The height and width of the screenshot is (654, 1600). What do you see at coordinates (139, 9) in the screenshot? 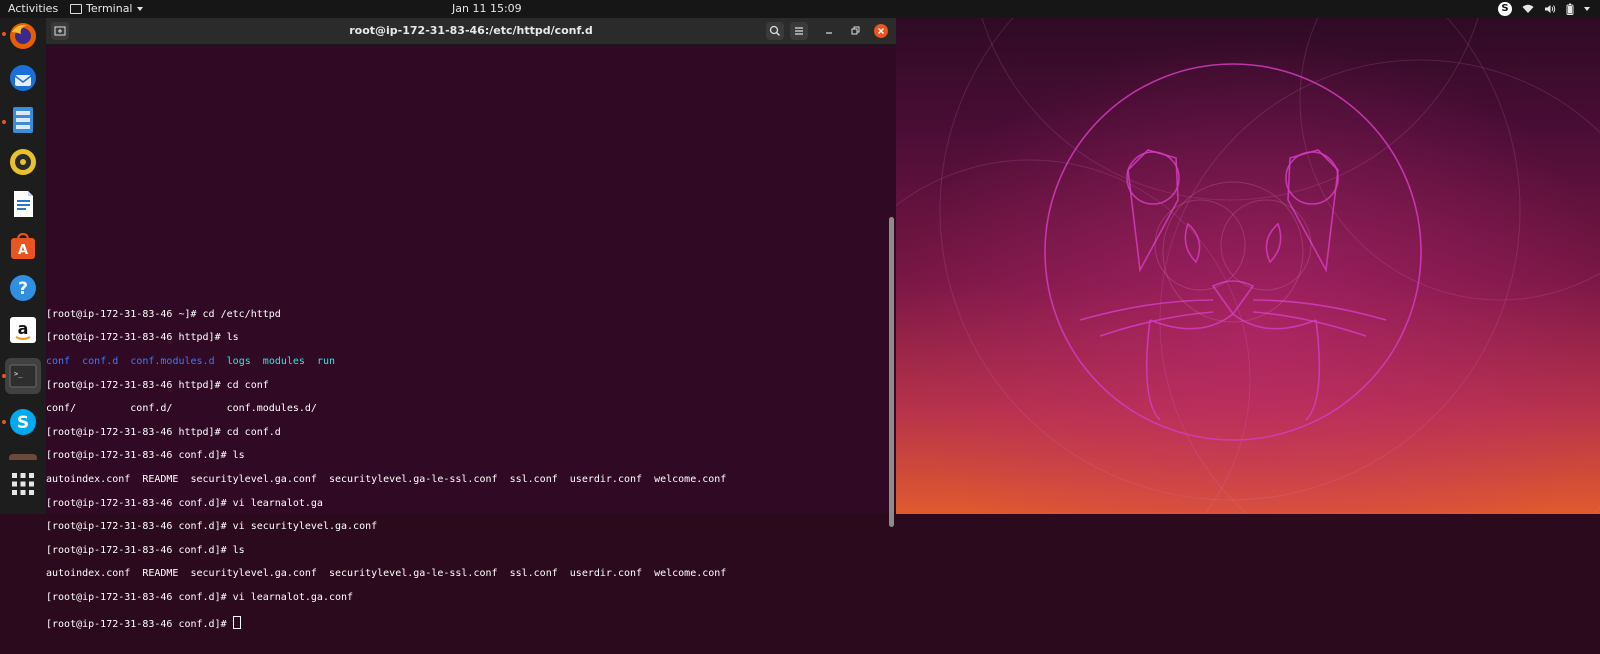
I see `chevron-down-icon` at bounding box center [139, 9].